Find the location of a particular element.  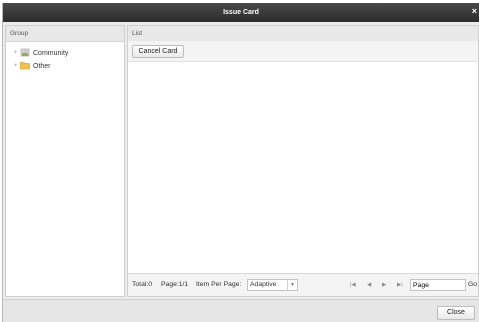

list-header: List is located at coordinates (303, 34).